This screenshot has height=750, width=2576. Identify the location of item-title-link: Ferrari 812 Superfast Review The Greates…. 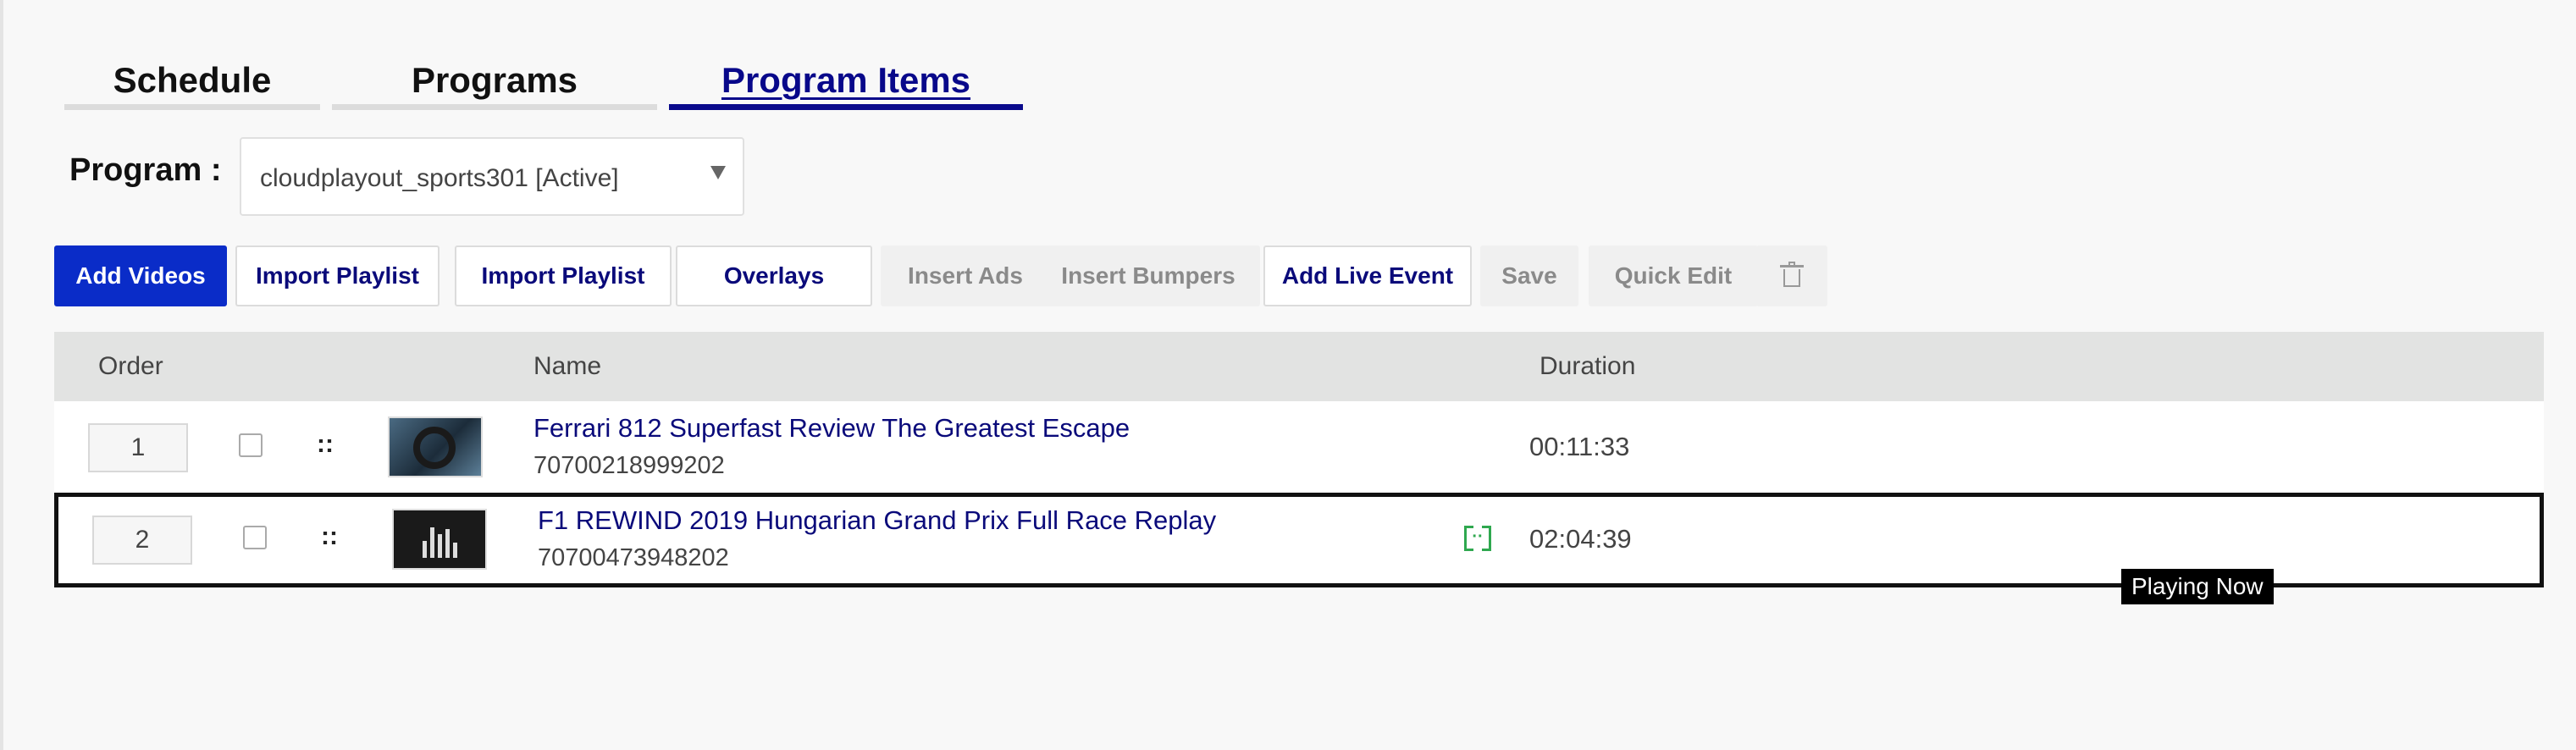
(831, 428).